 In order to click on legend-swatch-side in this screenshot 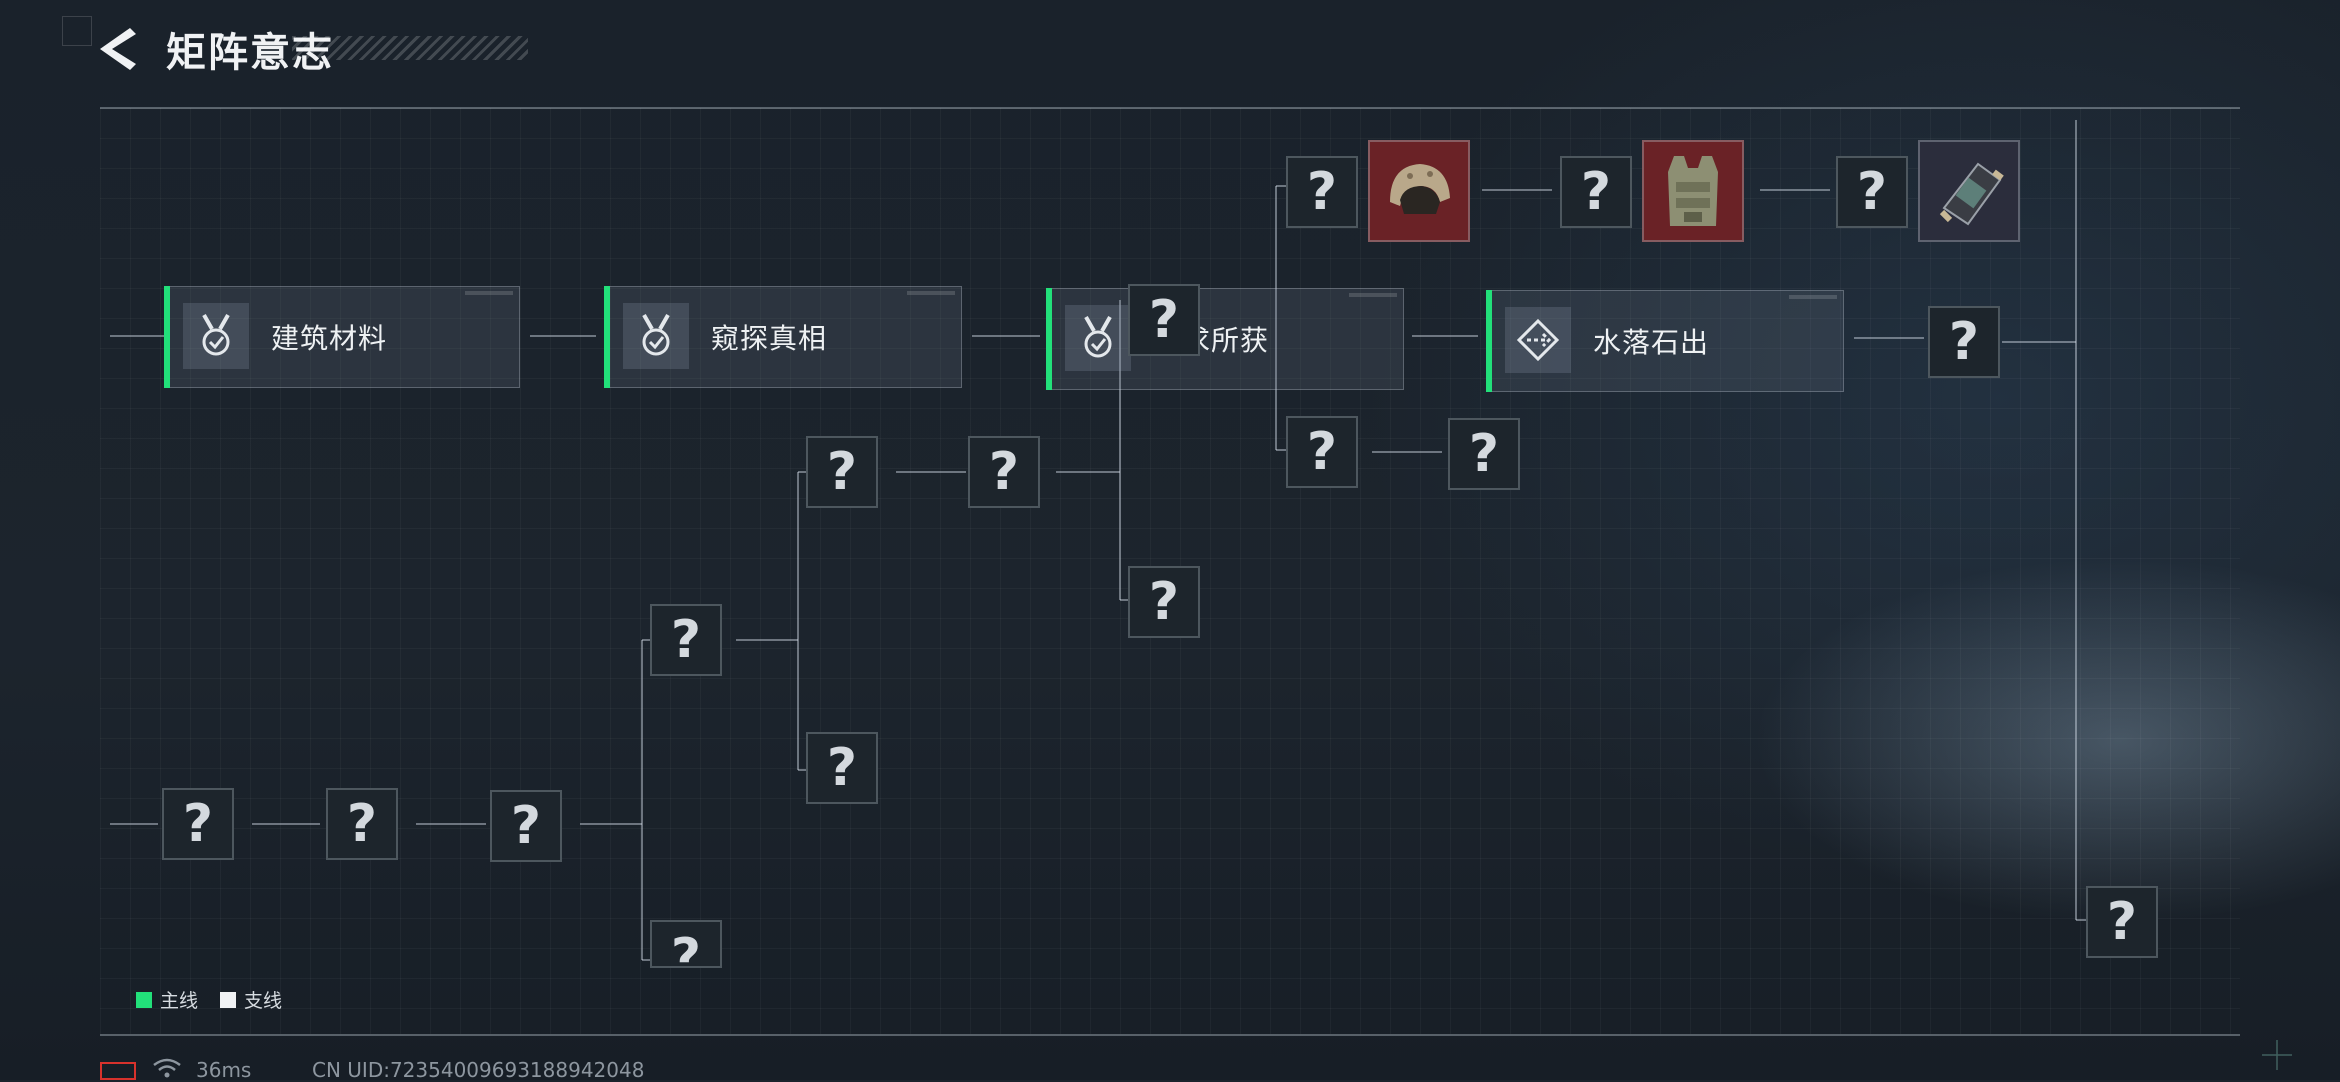, I will do `click(228, 999)`.